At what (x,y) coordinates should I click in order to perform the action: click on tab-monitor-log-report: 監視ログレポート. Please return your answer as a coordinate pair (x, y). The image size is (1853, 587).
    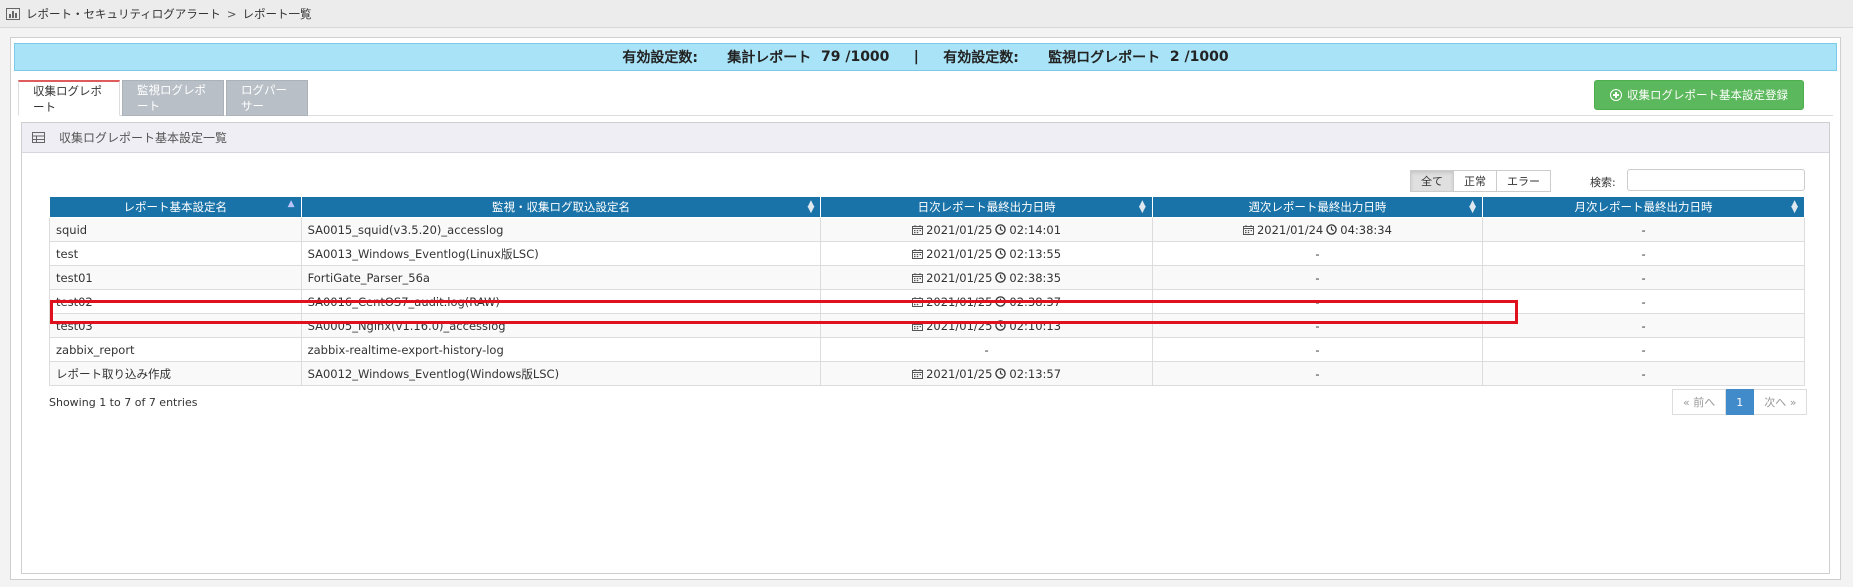
    Looking at the image, I should click on (173, 98).